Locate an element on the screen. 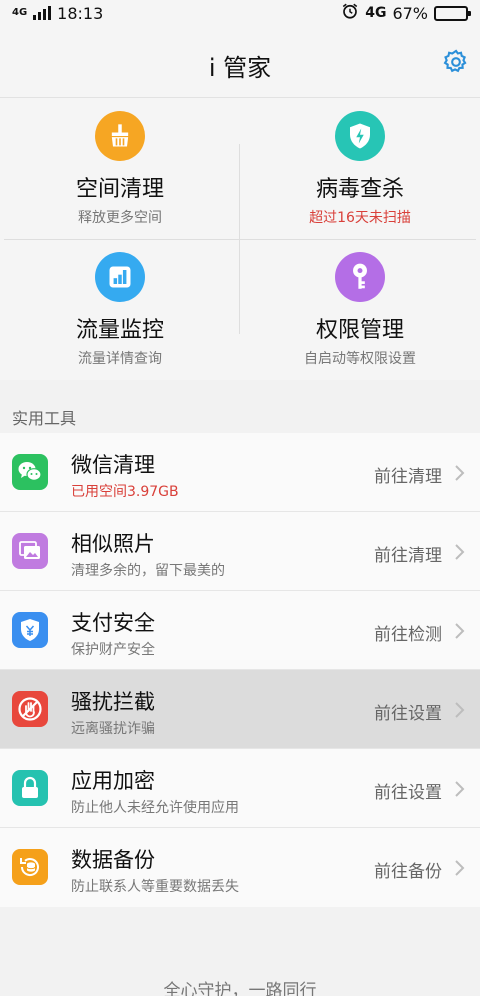 This screenshot has height=996, width=480. feature-subtitle: 流量详情查询 is located at coordinates (120, 359).